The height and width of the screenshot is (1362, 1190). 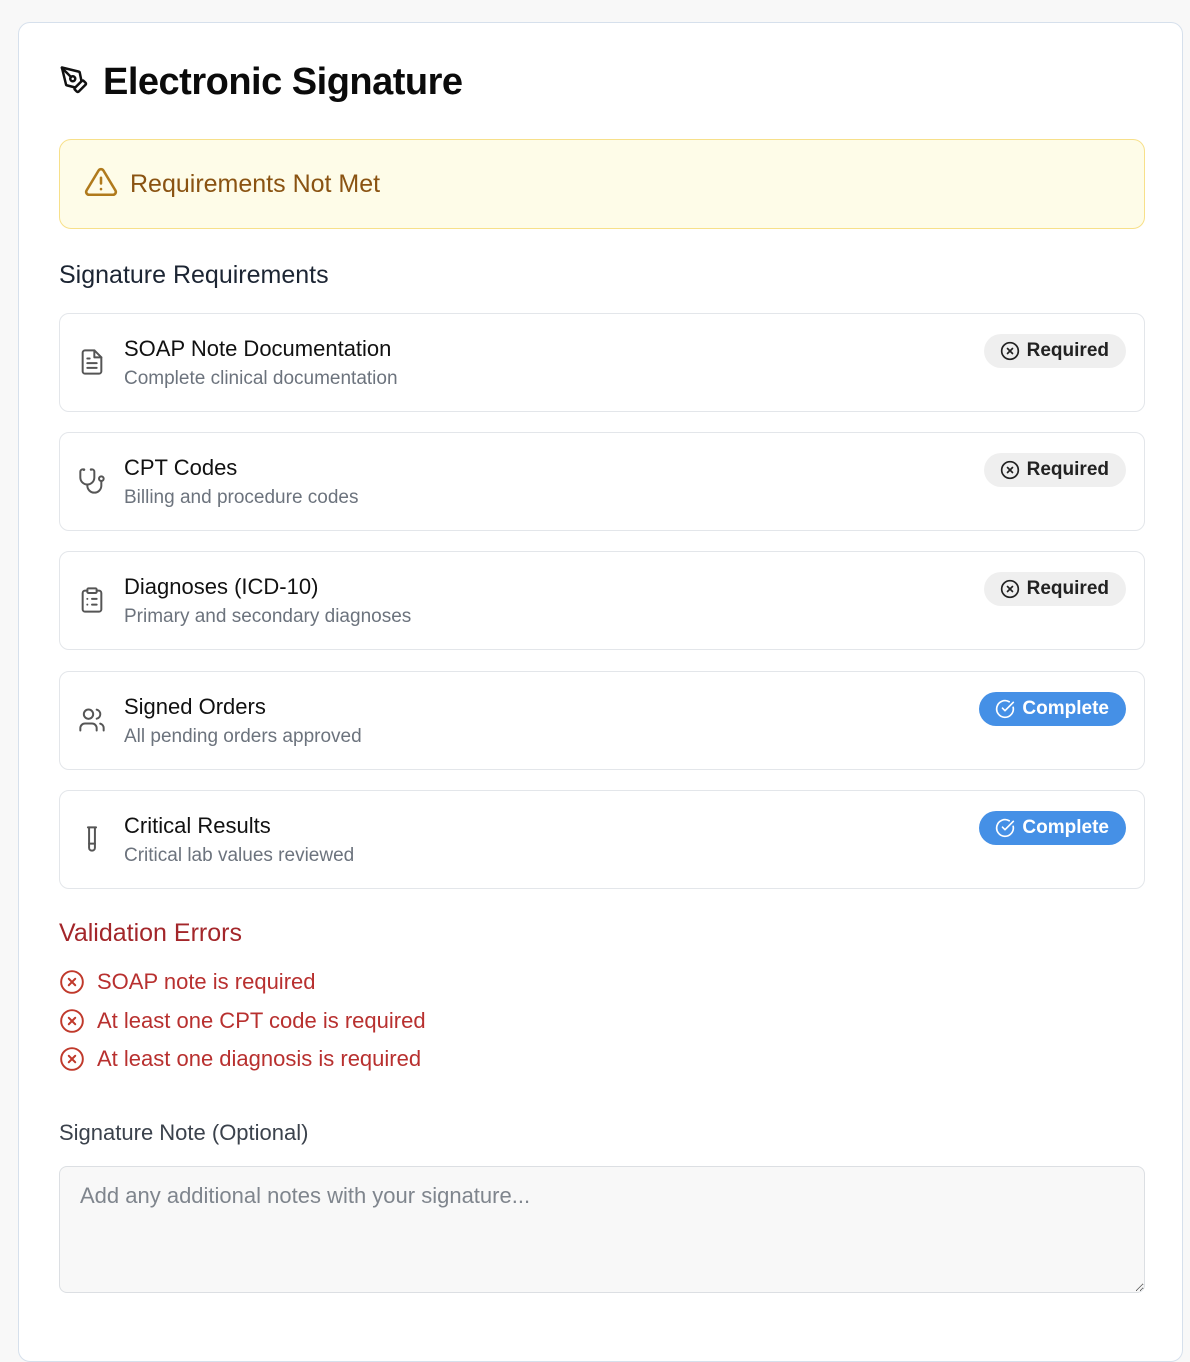 I want to click on requirement-name: CPT Codes, so click(x=181, y=467).